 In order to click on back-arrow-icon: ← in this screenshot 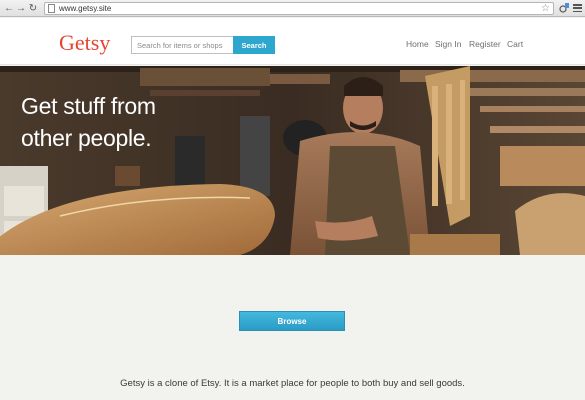, I will do `click(9, 8)`.